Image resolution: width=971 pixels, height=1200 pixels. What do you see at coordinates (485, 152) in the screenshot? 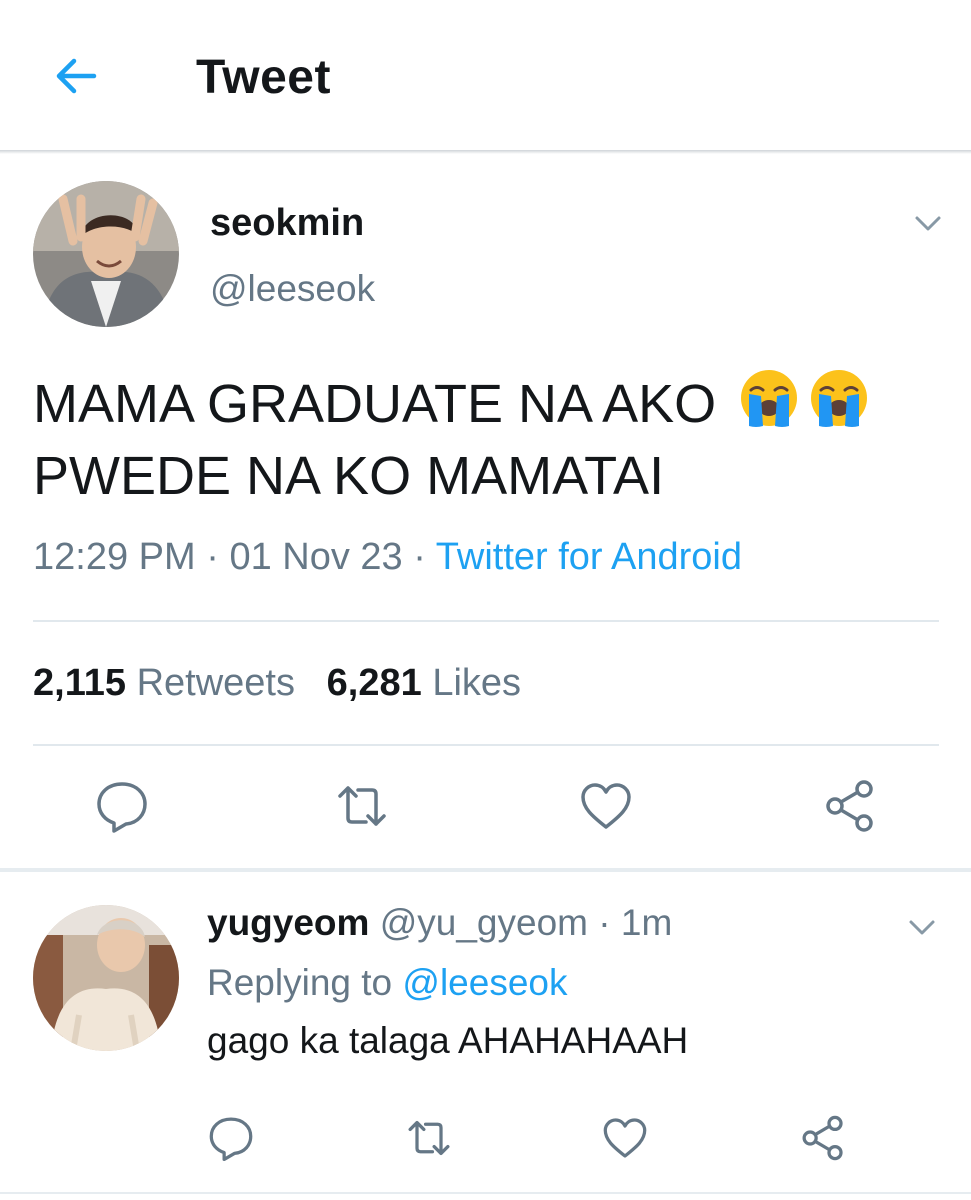
I see `top-bar-shadow` at bounding box center [485, 152].